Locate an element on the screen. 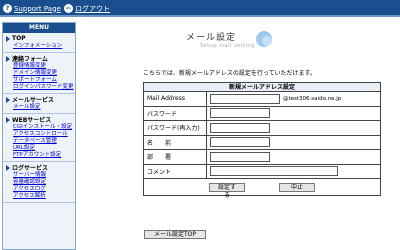 The width and height of the screenshot is (400, 250). form-title: 新規メールアドレス設定 is located at coordinates (262, 87).